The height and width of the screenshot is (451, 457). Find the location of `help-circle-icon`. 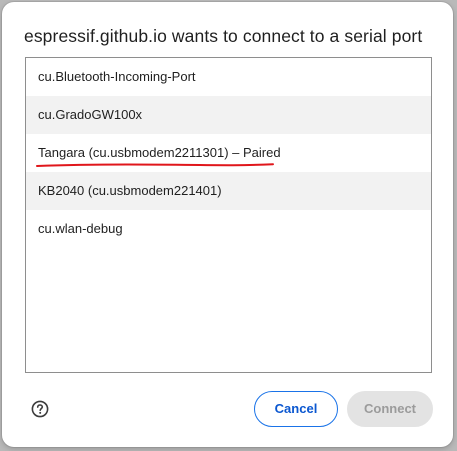

help-circle-icon is located at coordinates (40, 409).